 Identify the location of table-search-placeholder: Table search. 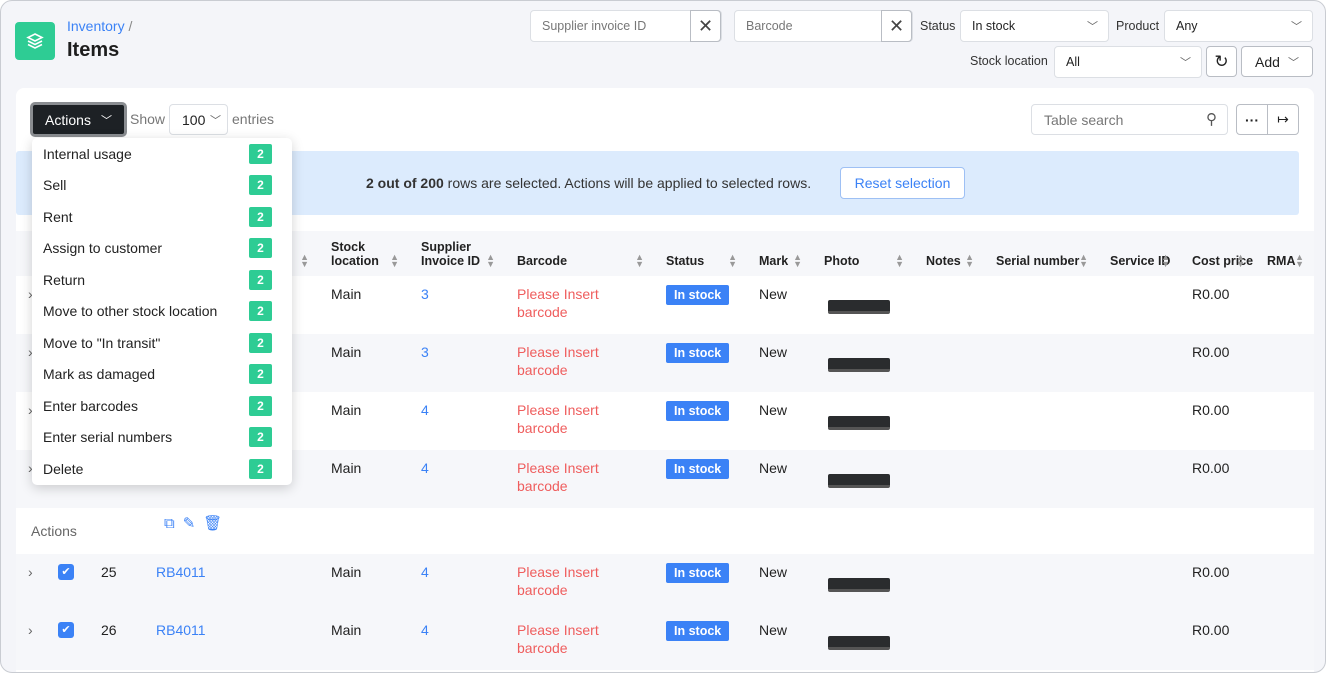
(1084, 119).